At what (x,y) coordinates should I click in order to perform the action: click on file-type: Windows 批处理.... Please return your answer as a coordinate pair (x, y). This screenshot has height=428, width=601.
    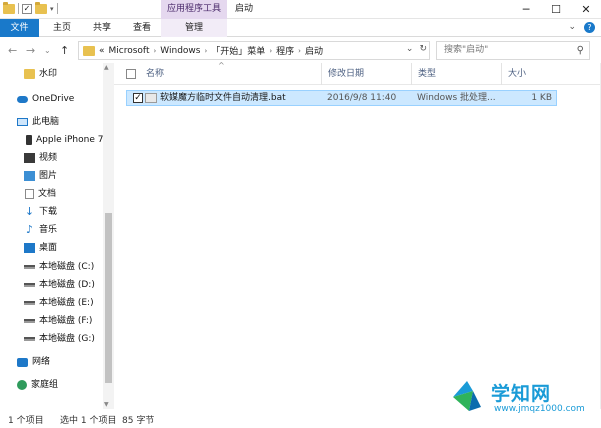
    Looking at the image, I should click on (456, 98).